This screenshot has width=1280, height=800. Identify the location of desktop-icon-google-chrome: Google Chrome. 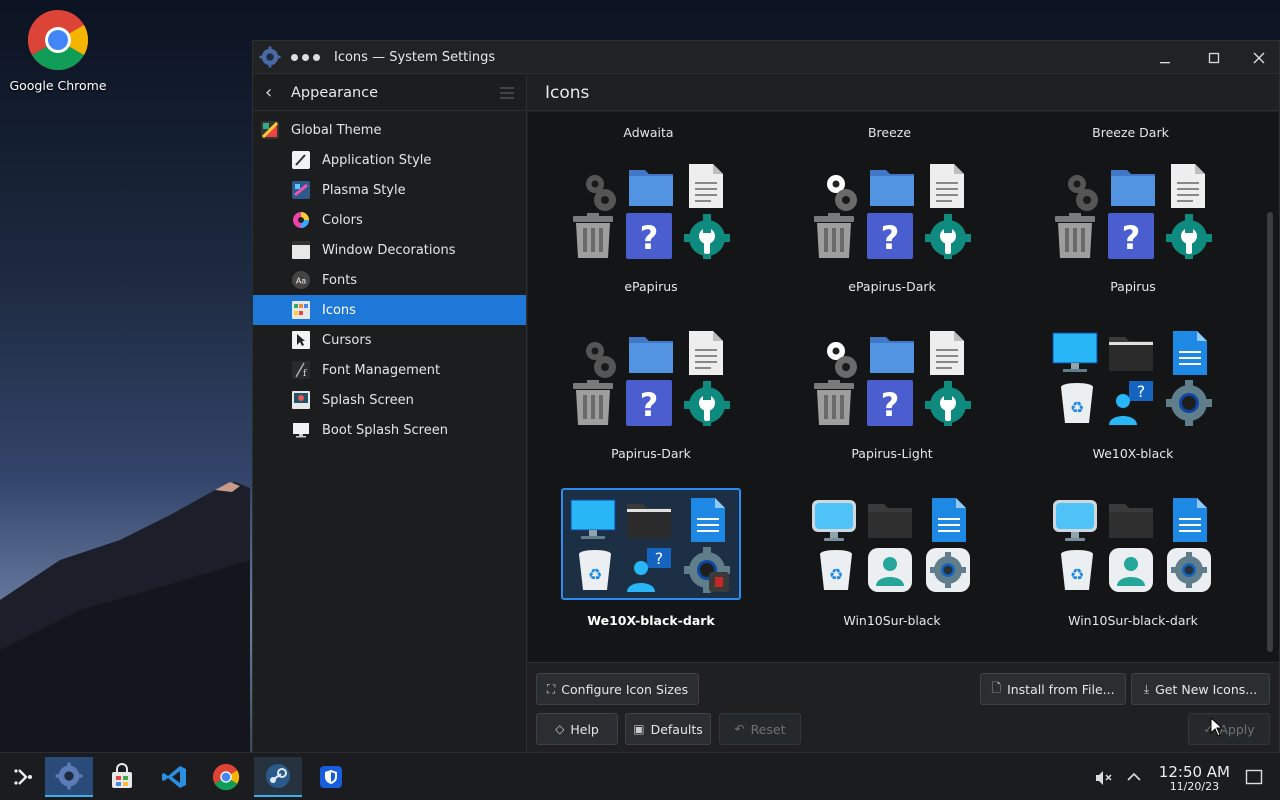
(58, 50).